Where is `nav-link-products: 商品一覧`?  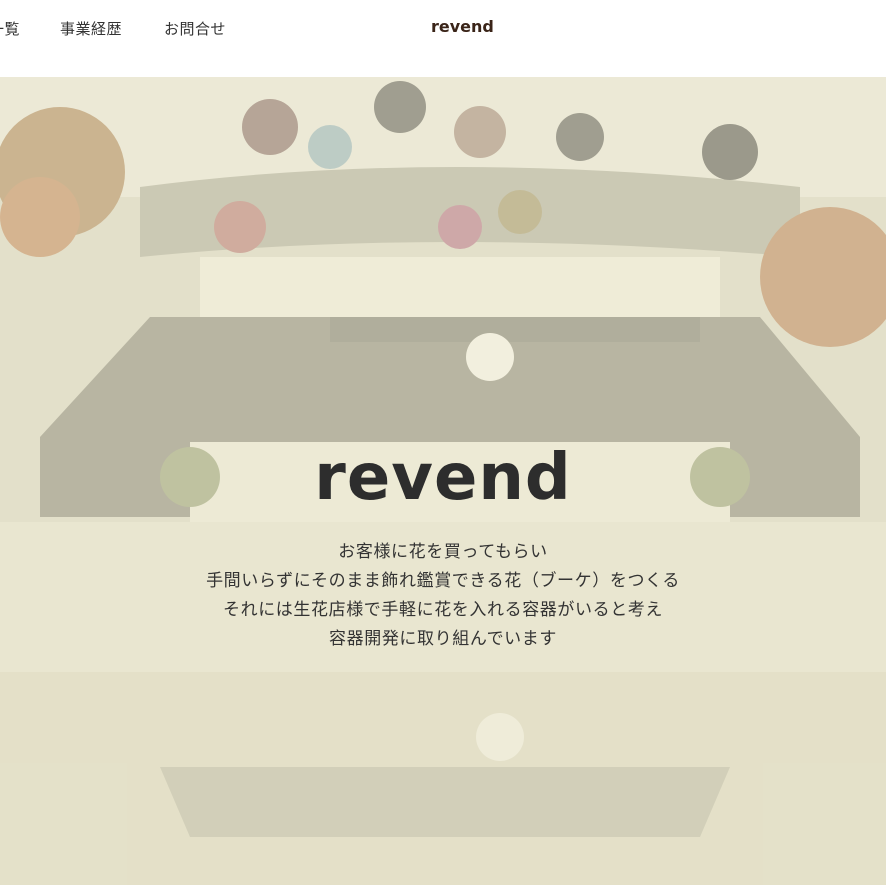
nav-link-products: 商品一覧 is located at coordinates (10, 28).